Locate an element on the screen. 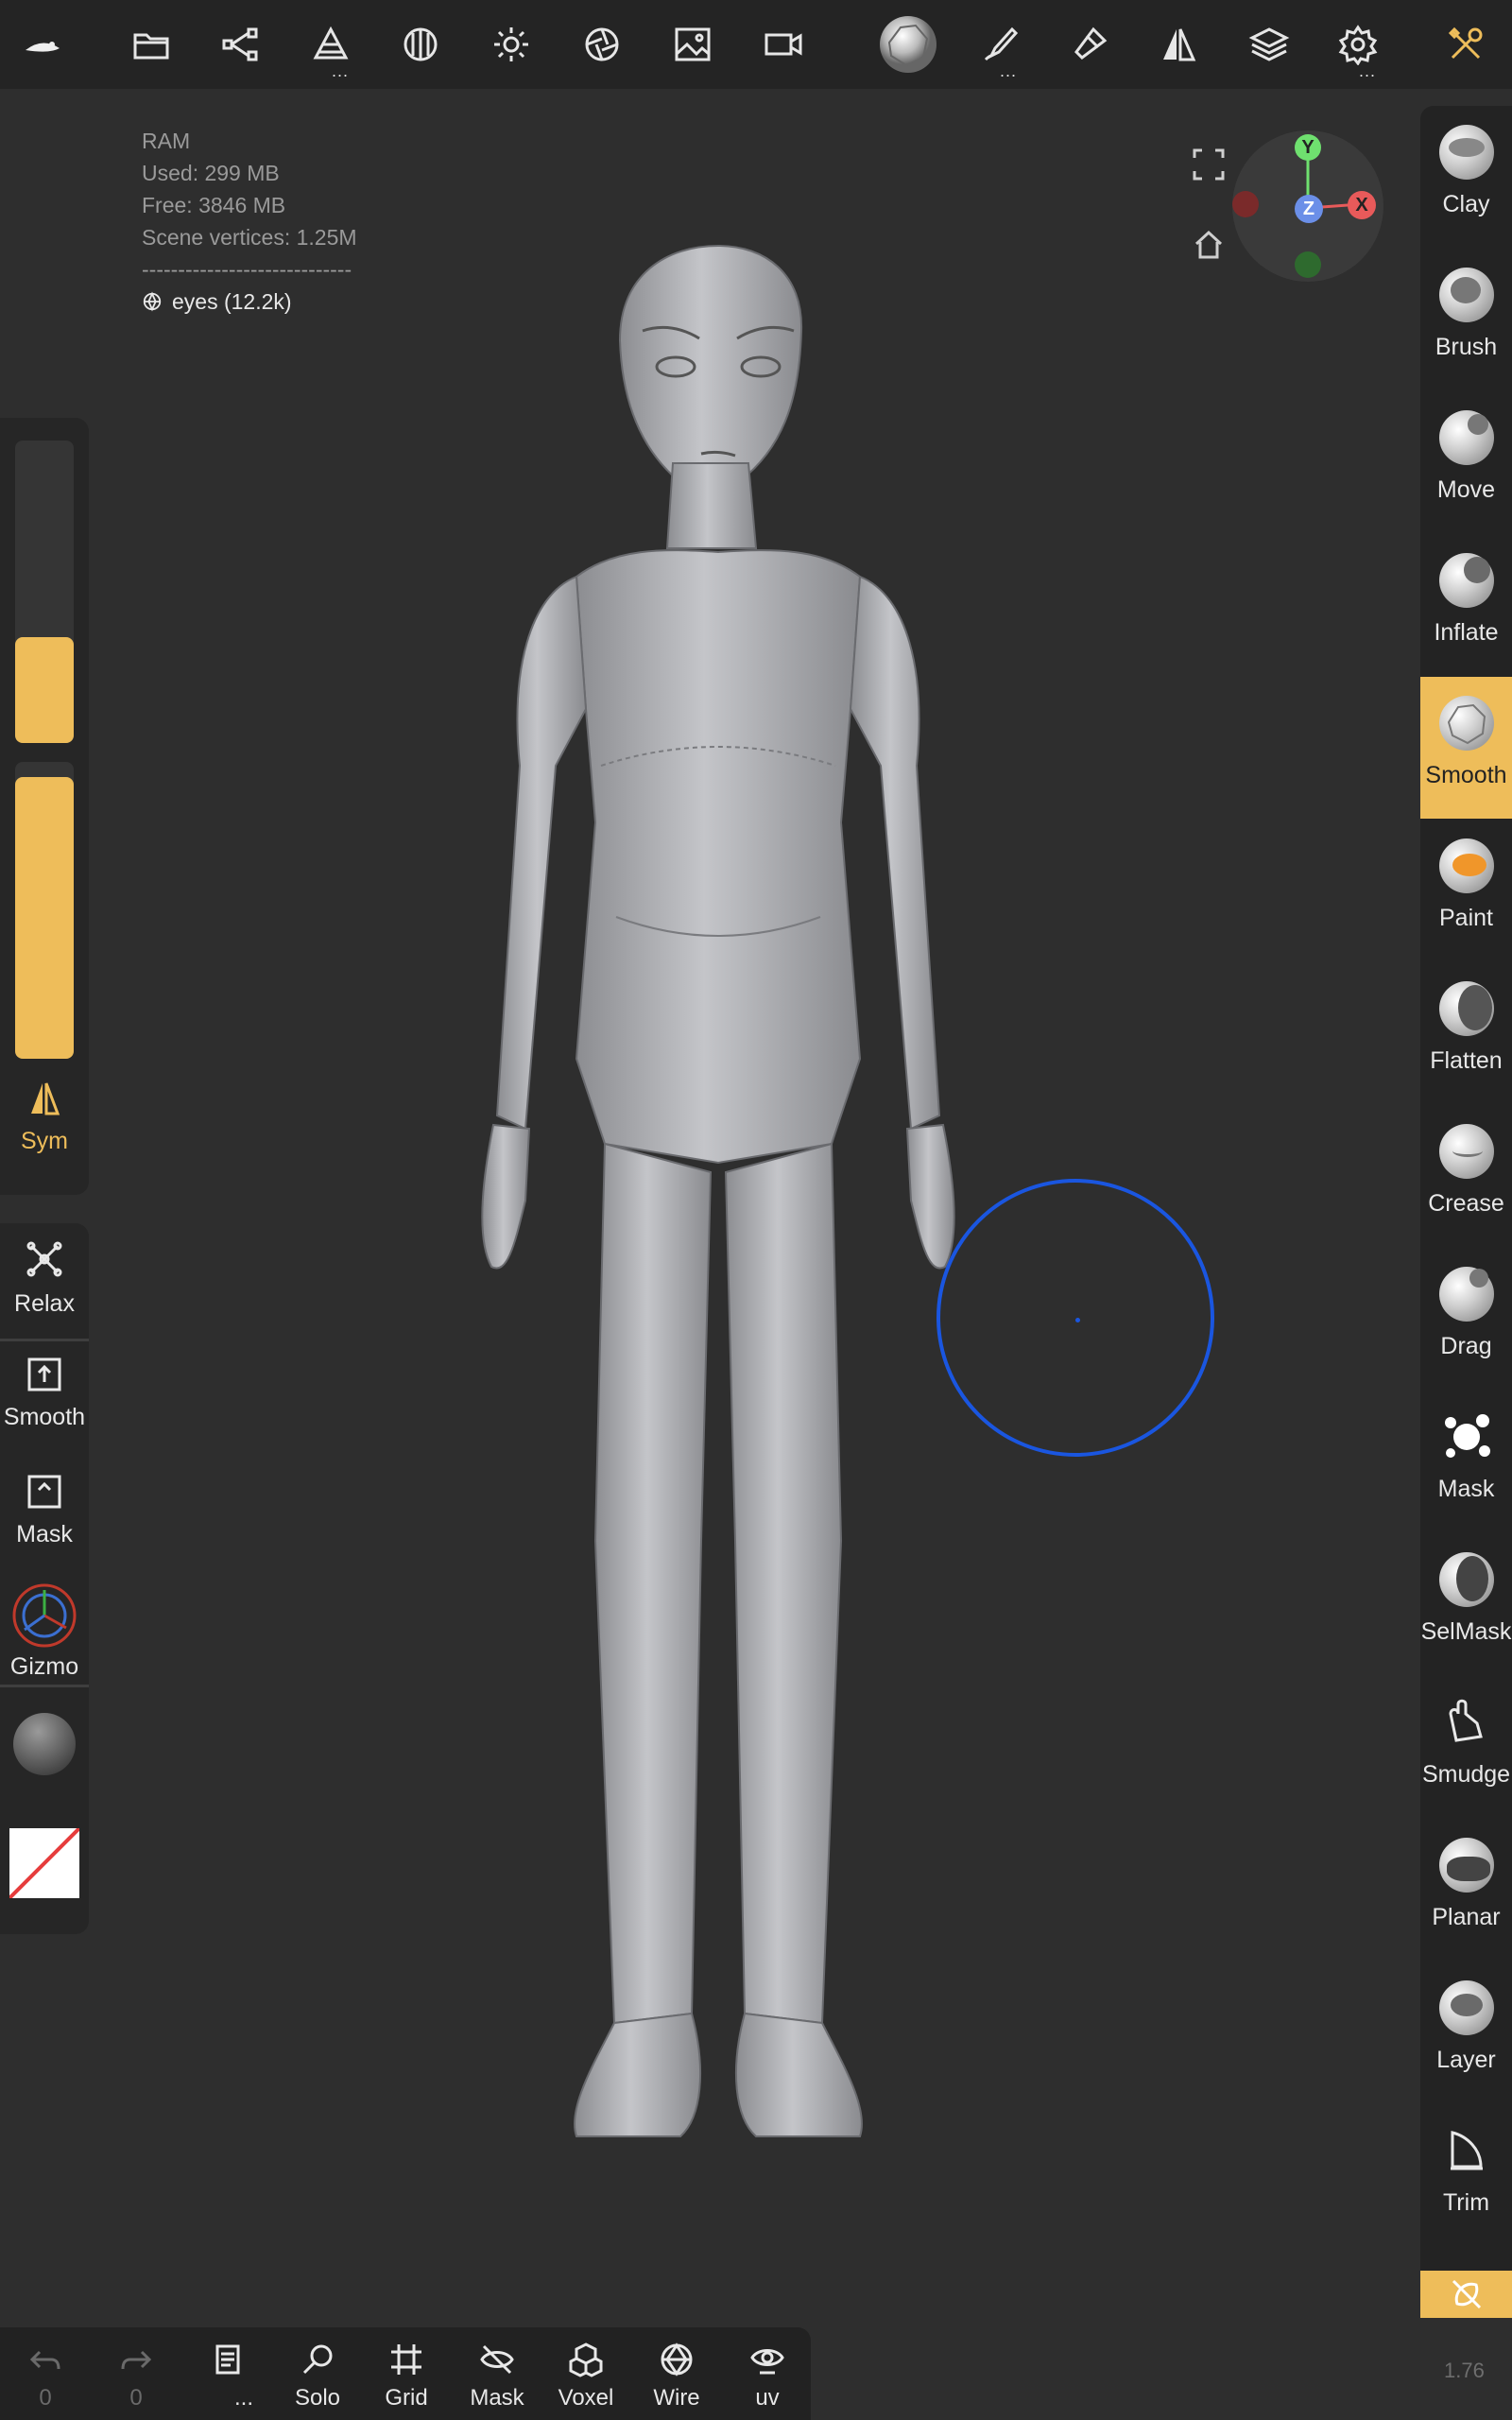 The image size is (1512, 2420). mask-splat-icon is located at coordinates (1466, 1437).